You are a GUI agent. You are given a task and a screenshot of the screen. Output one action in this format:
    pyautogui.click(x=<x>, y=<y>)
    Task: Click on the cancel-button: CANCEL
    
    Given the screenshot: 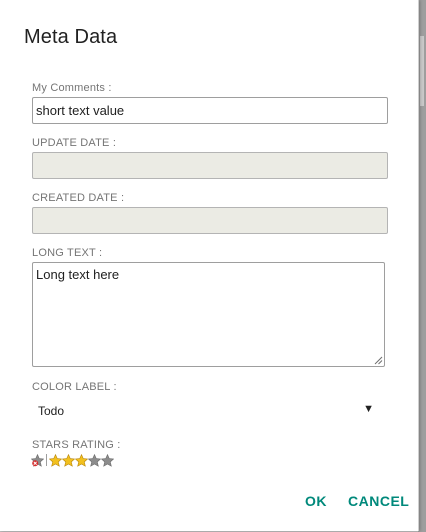 What is the action you would take?
    pyautogui.click(x=378, y=501)
    